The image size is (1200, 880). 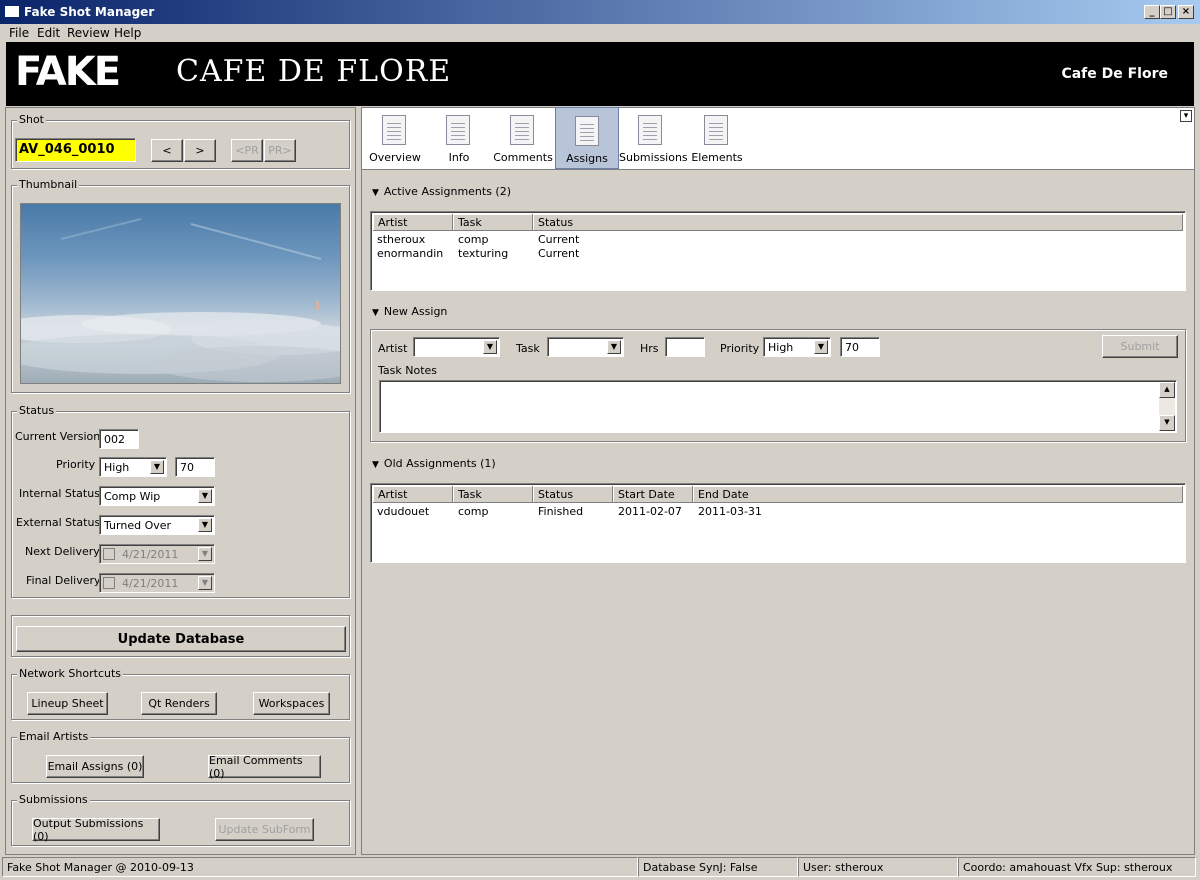 What do you see at coordinates (559, 239) in the screenshot?
I see `cell-status: Current` at bounding box center [559, 239].